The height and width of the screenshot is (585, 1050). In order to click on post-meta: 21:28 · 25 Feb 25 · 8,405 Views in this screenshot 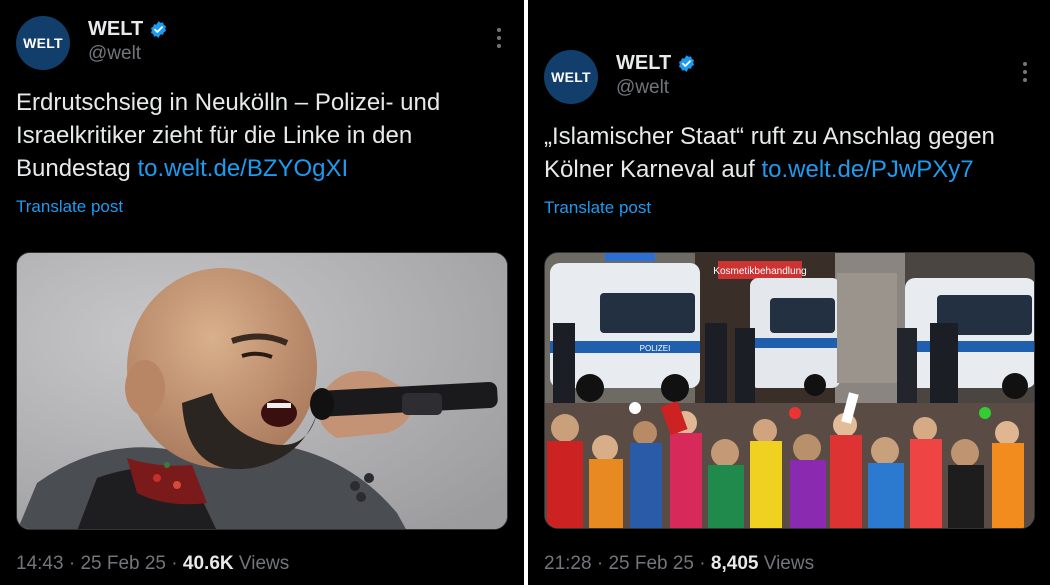, I will do `click(679, 564)`.